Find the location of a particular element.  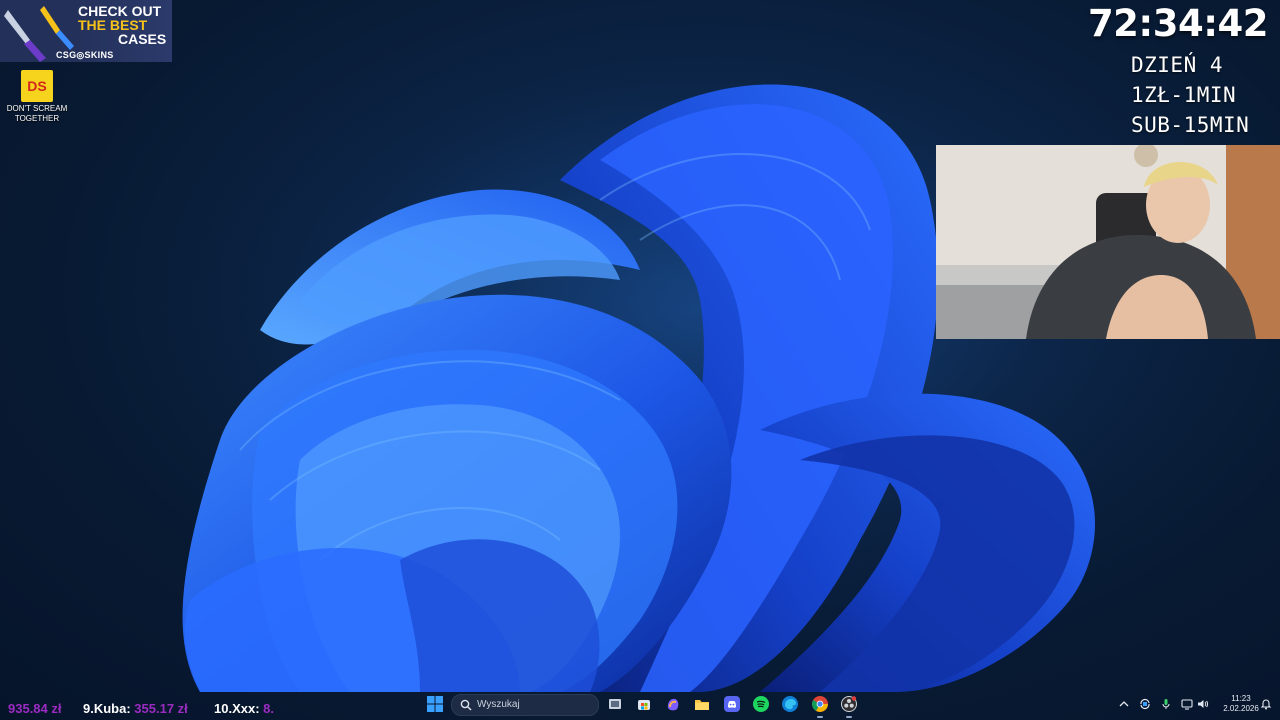

volume-icon is located at coordinates (1203, 704).